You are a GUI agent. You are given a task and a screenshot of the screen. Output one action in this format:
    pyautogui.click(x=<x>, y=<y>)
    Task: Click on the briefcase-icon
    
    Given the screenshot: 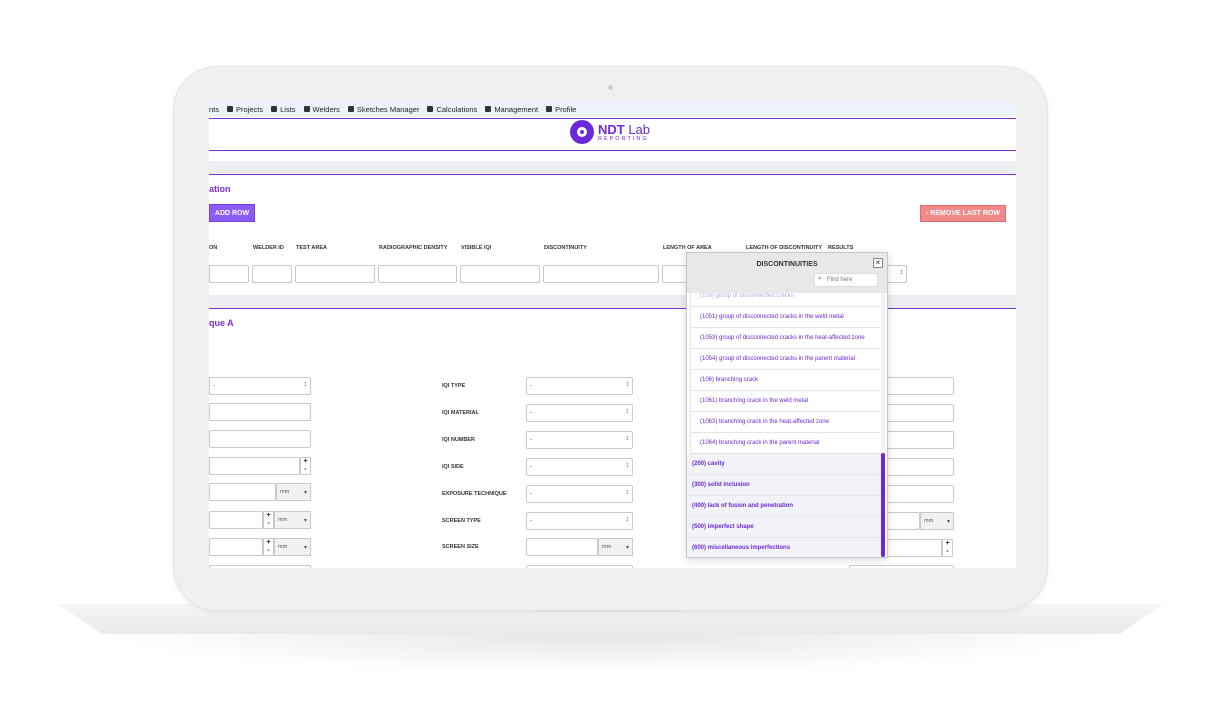 What is the action you would take?
    pyautogui.click(x=230, y=109)
    